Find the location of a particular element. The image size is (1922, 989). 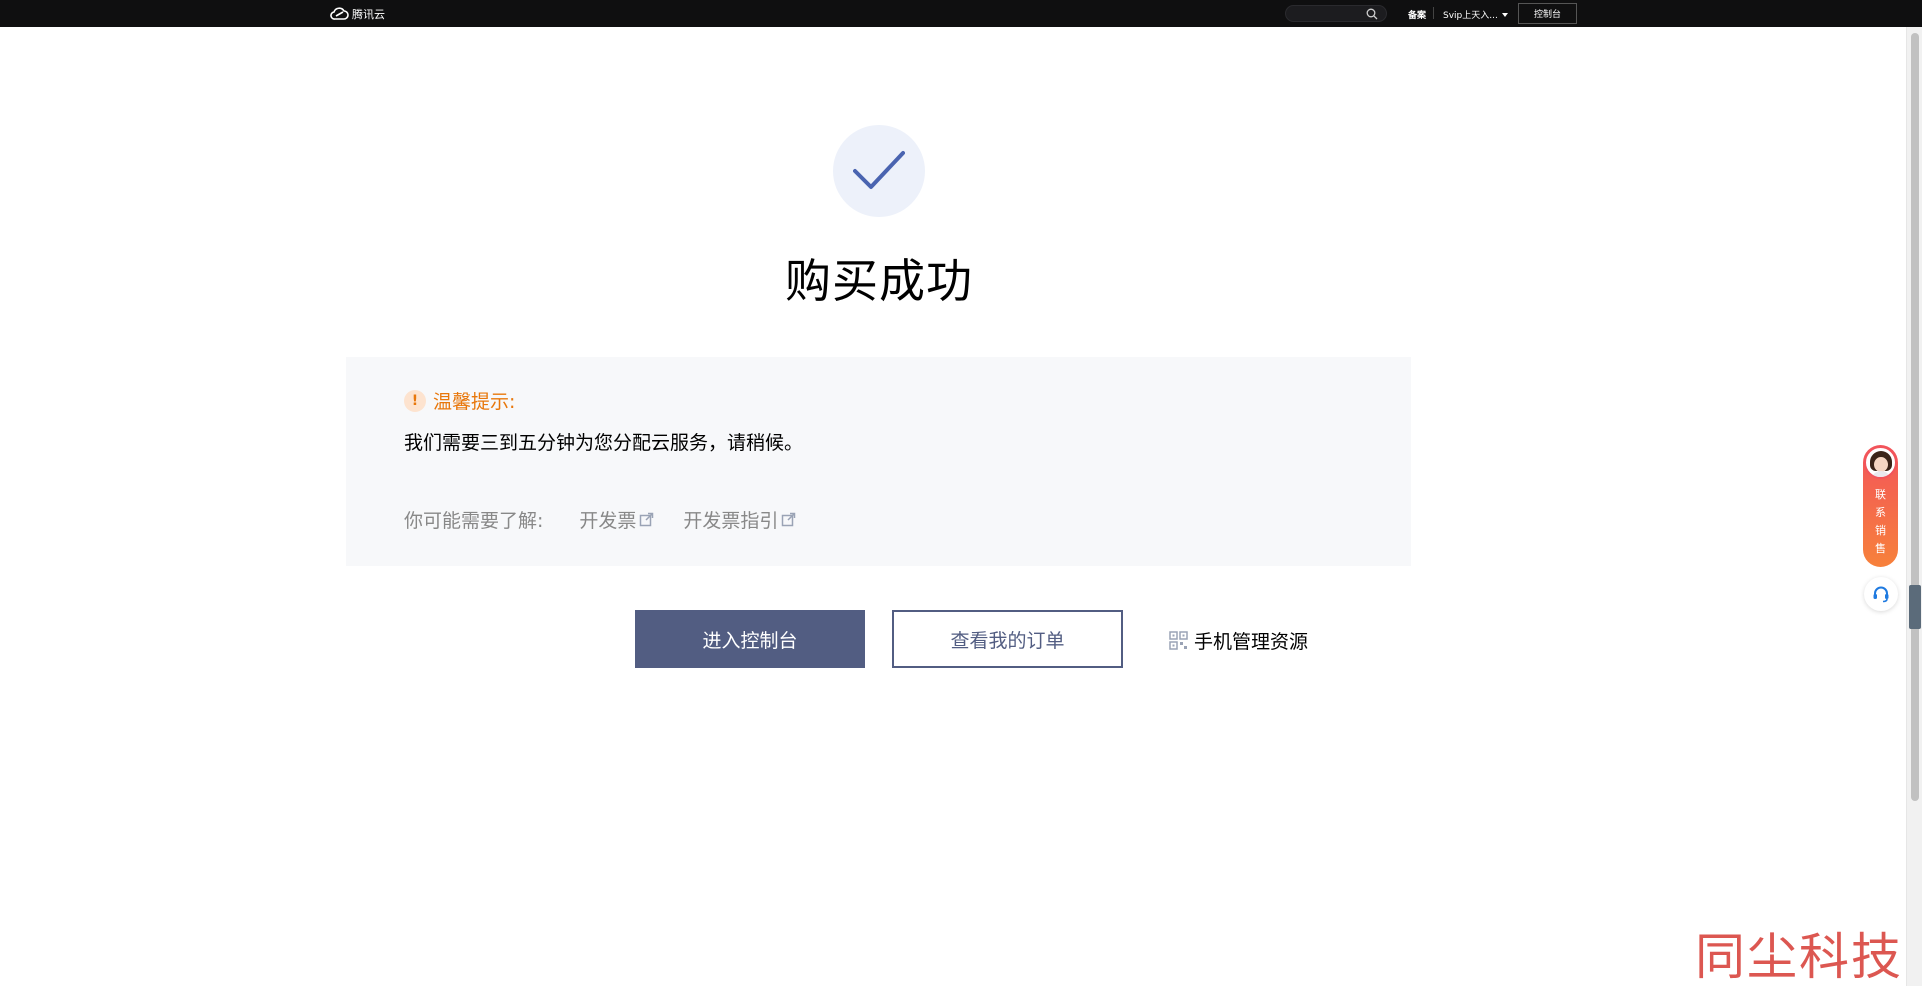

notice-body-text: 我们需要三到五分钟为您分配云服务，请稍候。 is located at coordinates (604, 443).